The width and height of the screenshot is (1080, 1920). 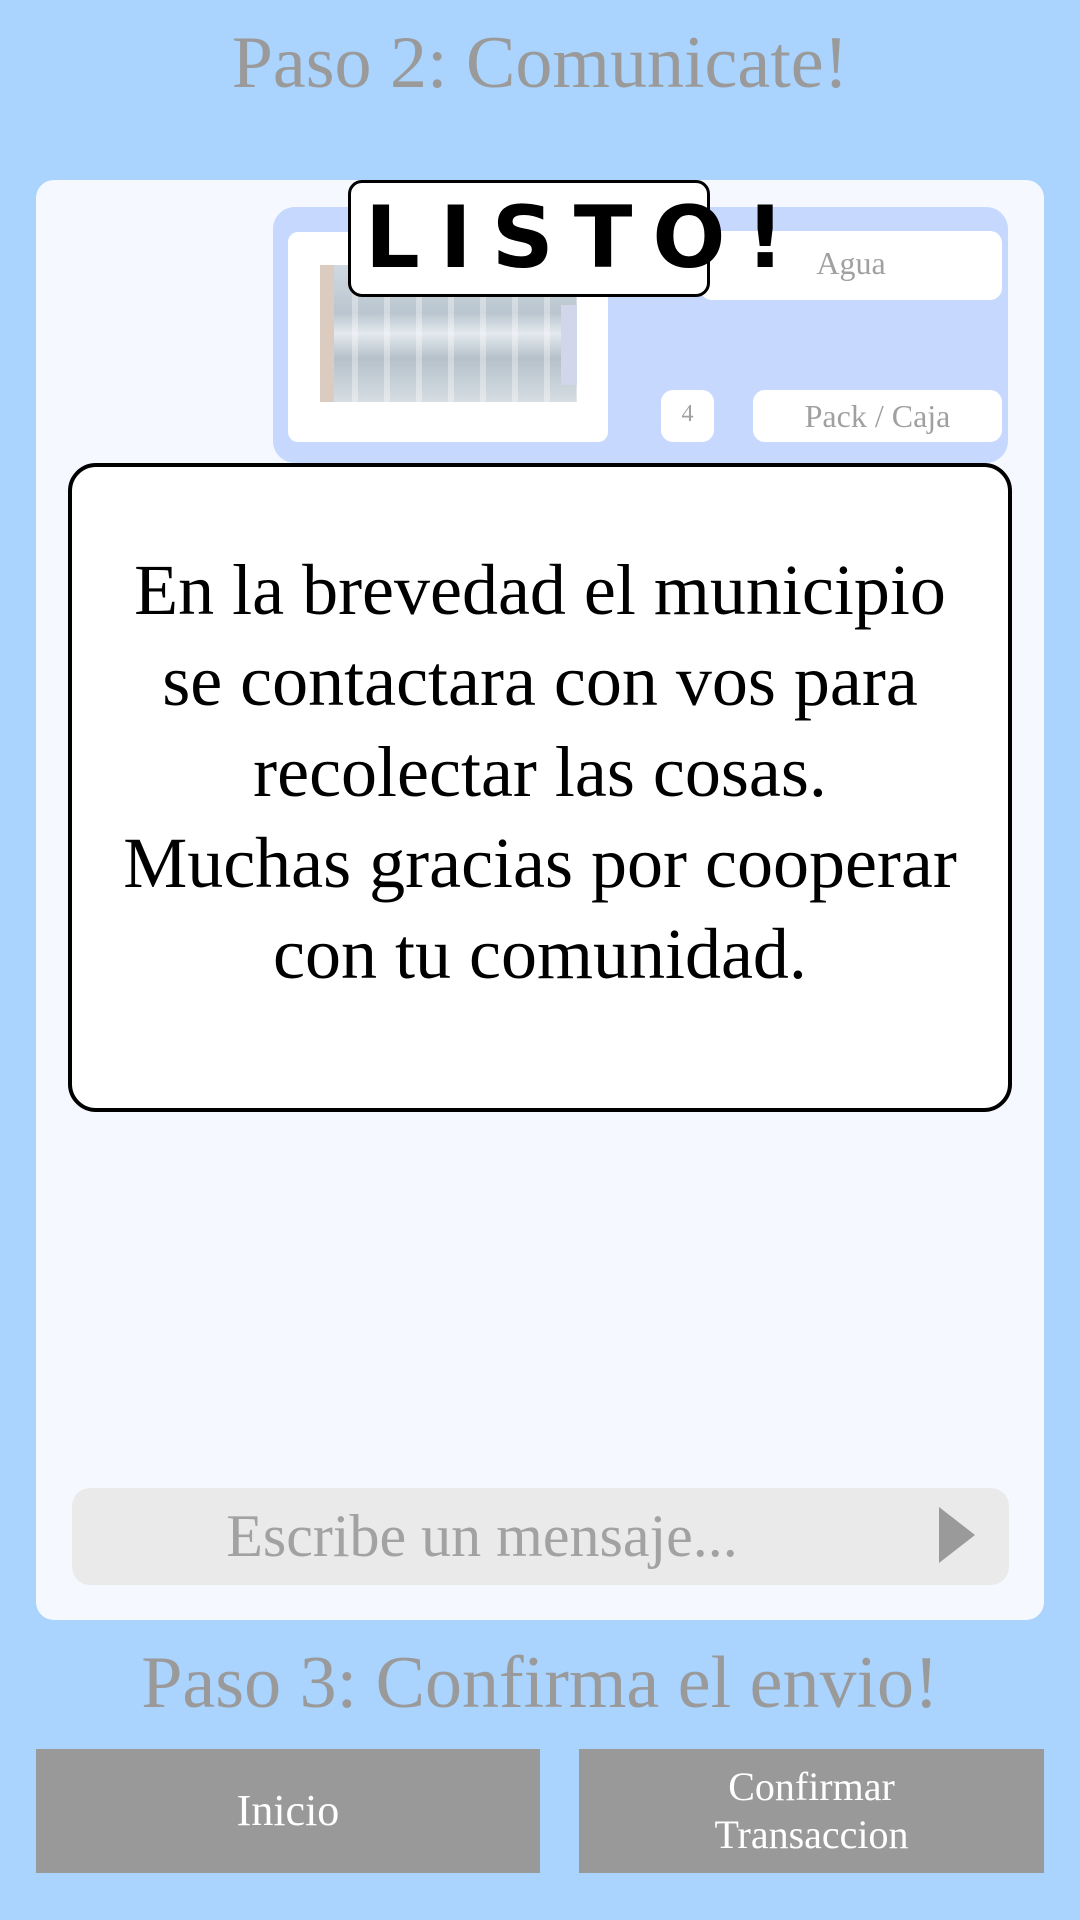 What do you see at coordinates (811, 1811) in the screenshot?
I see `confirm-transaction-button: Confirmar Transaccion` at bounding box center [811, 1811].